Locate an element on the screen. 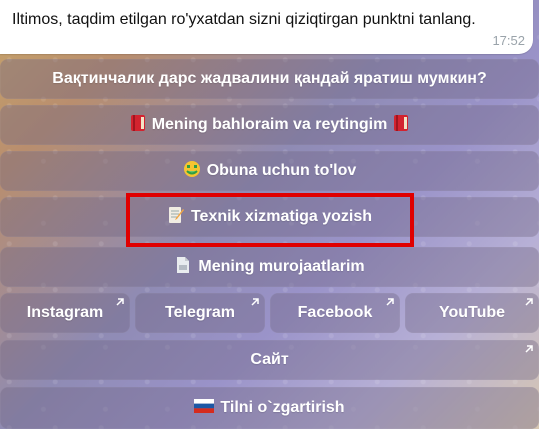 This screenshot has width=539, height=429. button-label: Telegram is located at coordinates (200, 312).